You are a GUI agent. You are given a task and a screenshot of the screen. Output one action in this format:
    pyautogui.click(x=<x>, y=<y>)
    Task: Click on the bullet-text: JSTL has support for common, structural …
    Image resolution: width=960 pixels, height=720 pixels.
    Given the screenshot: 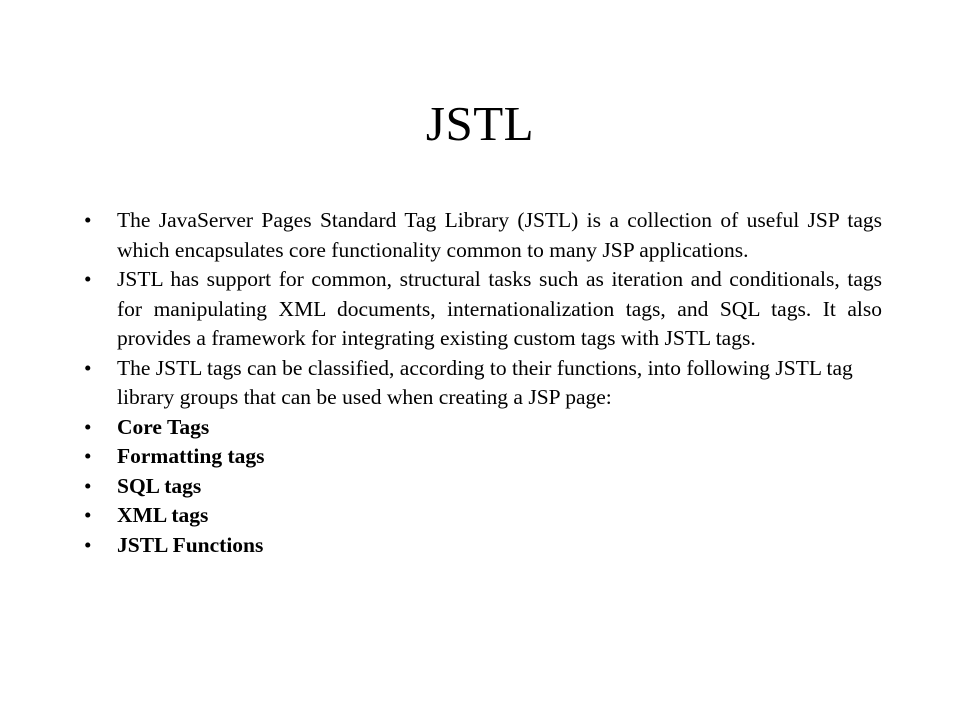 What is the action you would take?
    pyautogui.click(x=499, y=308)
    